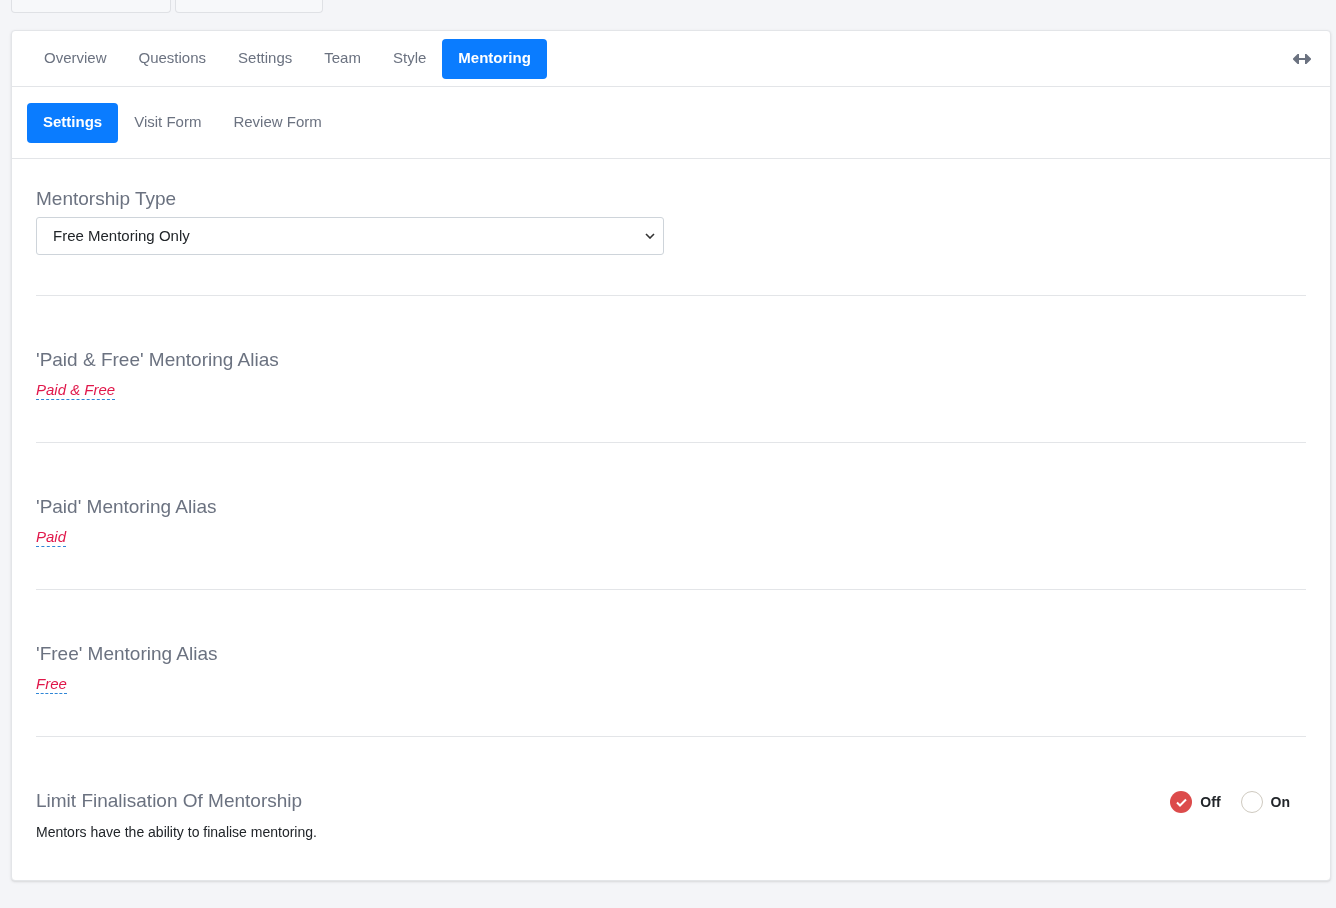 The height and width of the screenshot is (908, 1336). What do you see at coordinates (157, 360) in the screenshot?
I see `section-title: 'Paid & Free' Mentoring Alias` at bounding box center [157, 360].